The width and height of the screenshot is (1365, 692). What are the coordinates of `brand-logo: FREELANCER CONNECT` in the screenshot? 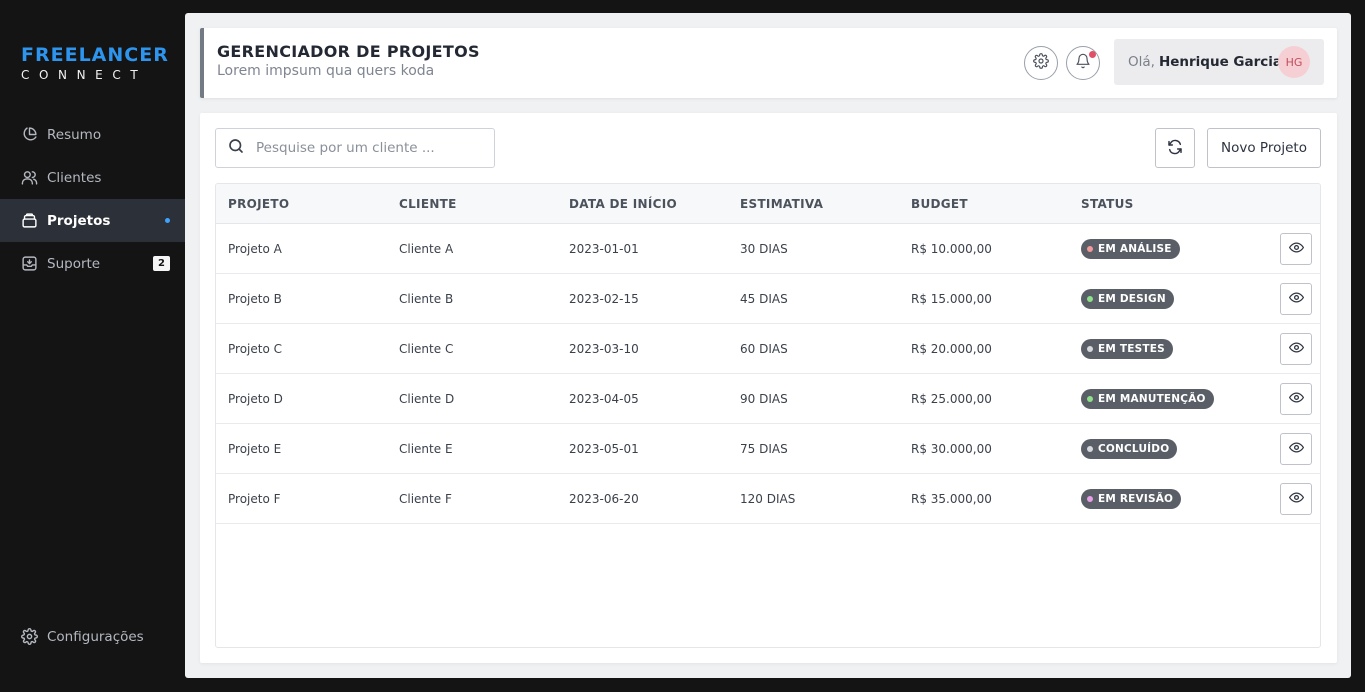 It's located at (95, 64).